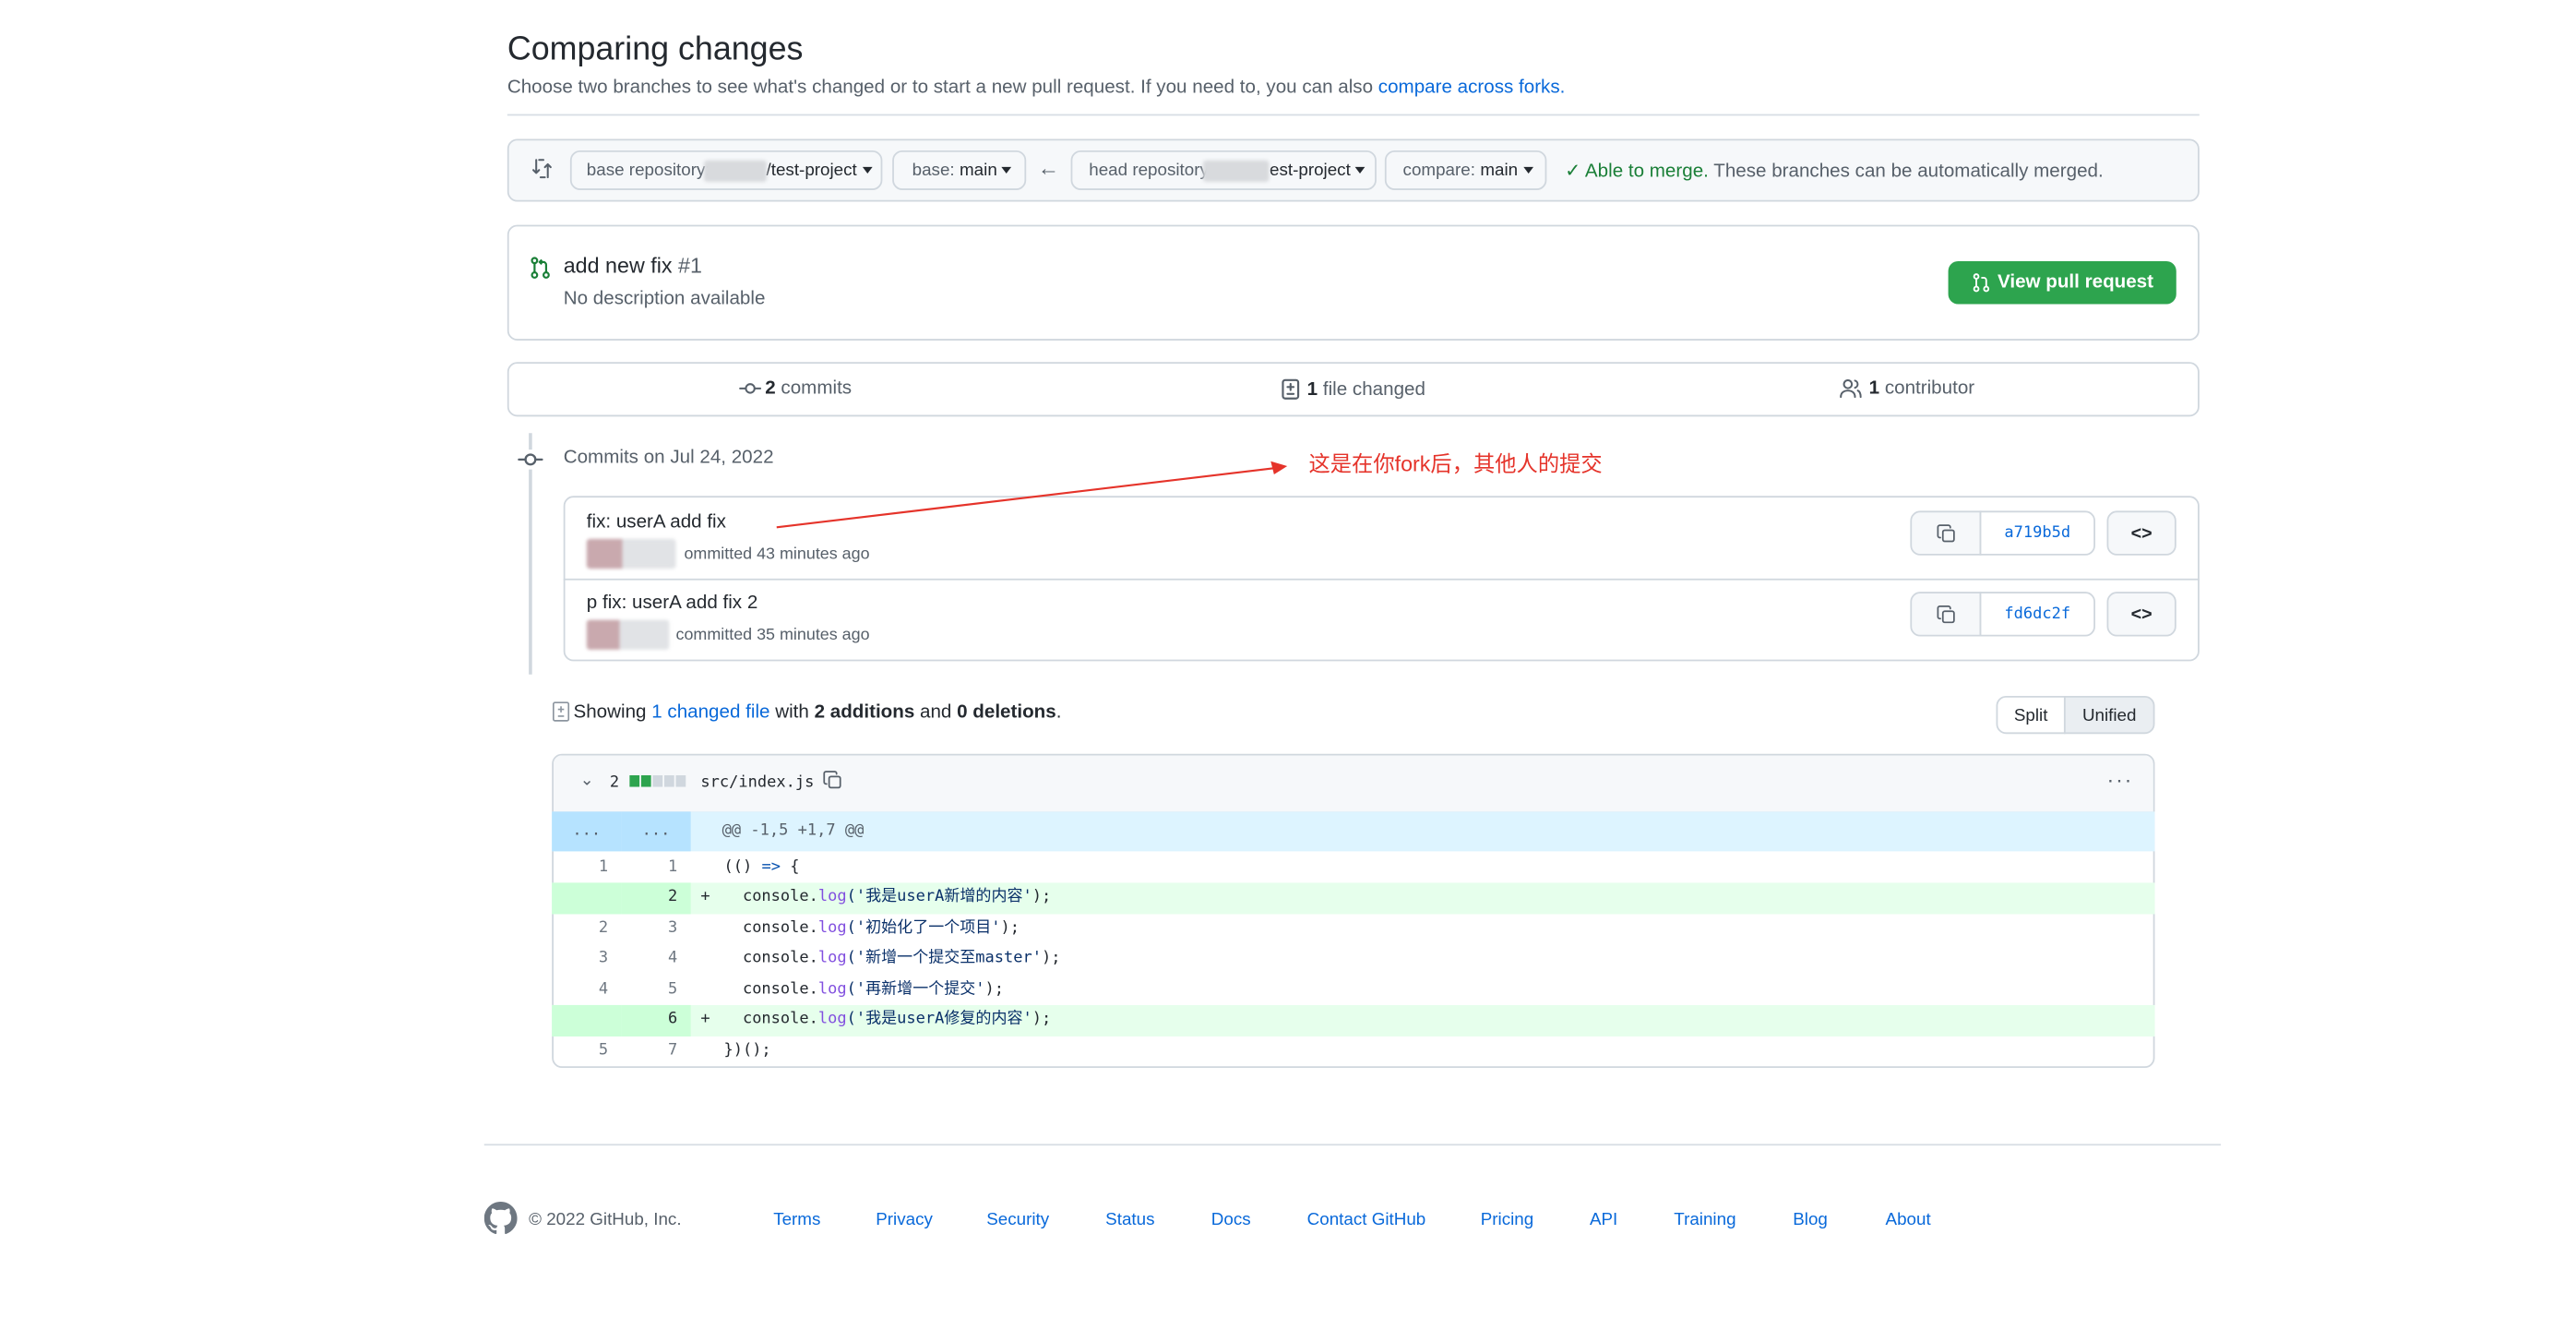  Describe the element at coordinates (904, 1219) in the screenshot. I see `footer-link-privacy: Privacy` at that location.